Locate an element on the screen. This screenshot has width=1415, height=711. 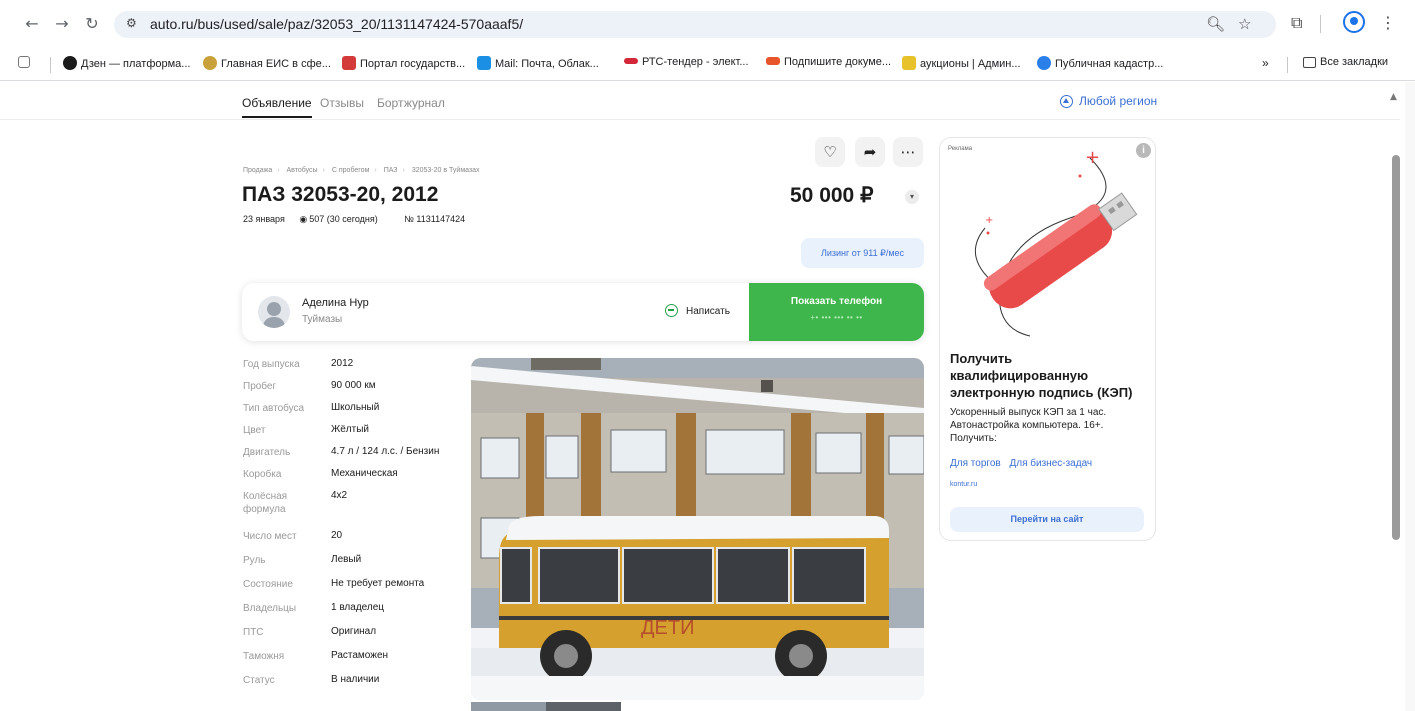
chat-icon is located at coordinates (671, 310).